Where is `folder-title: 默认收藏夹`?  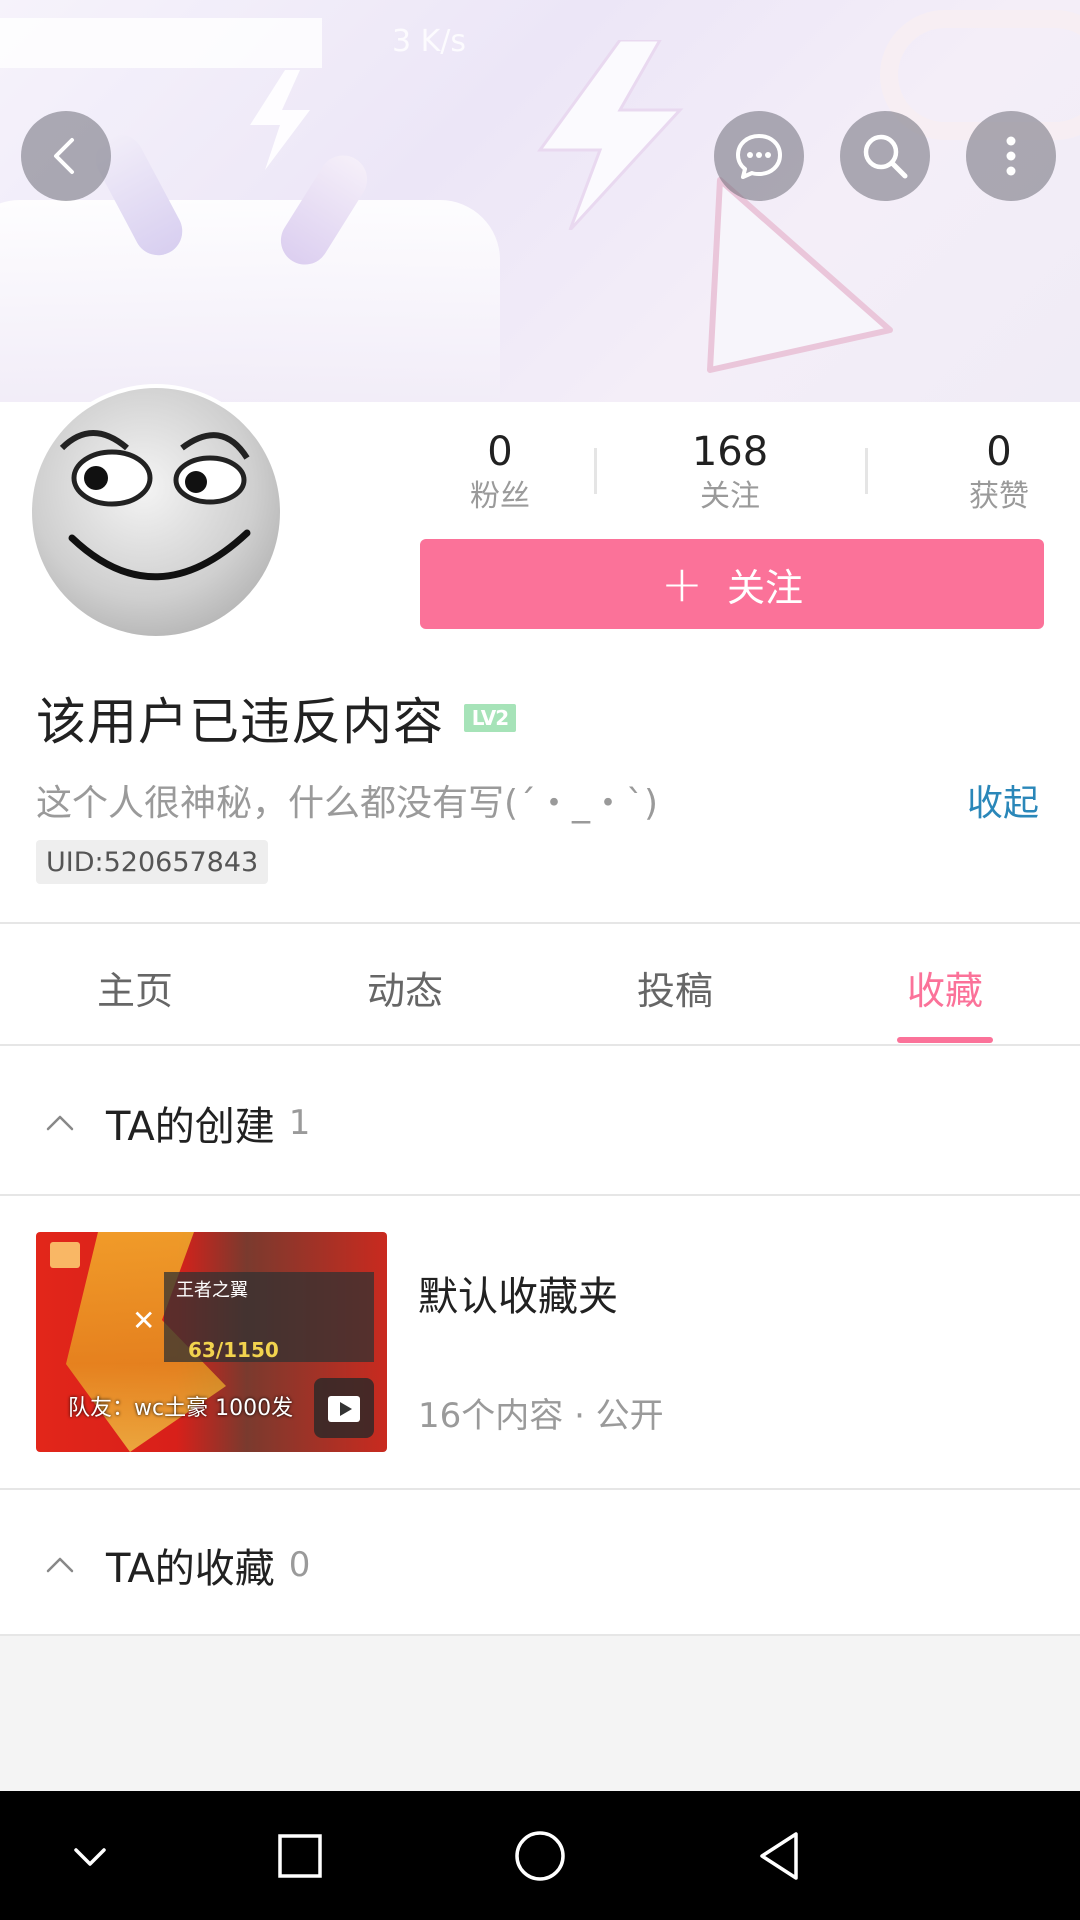
folder-title: 默认收藏夹 is located at coordinates (518, 1297).